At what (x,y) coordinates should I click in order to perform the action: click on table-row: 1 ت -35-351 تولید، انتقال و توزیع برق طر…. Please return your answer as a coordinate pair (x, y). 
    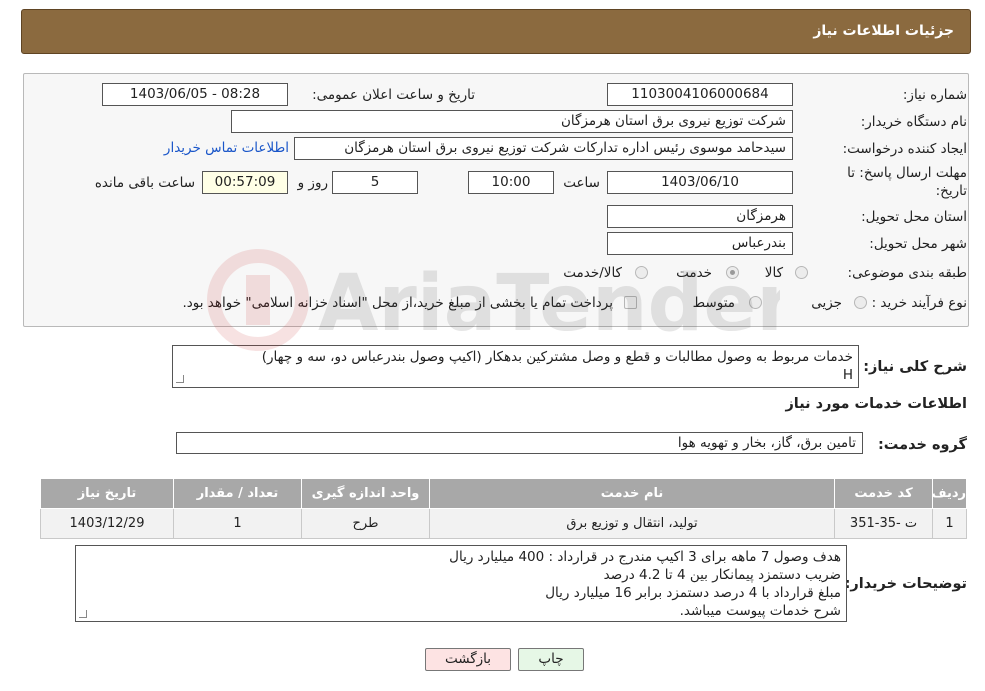
    Looking at the image, I should click on (503, 523).